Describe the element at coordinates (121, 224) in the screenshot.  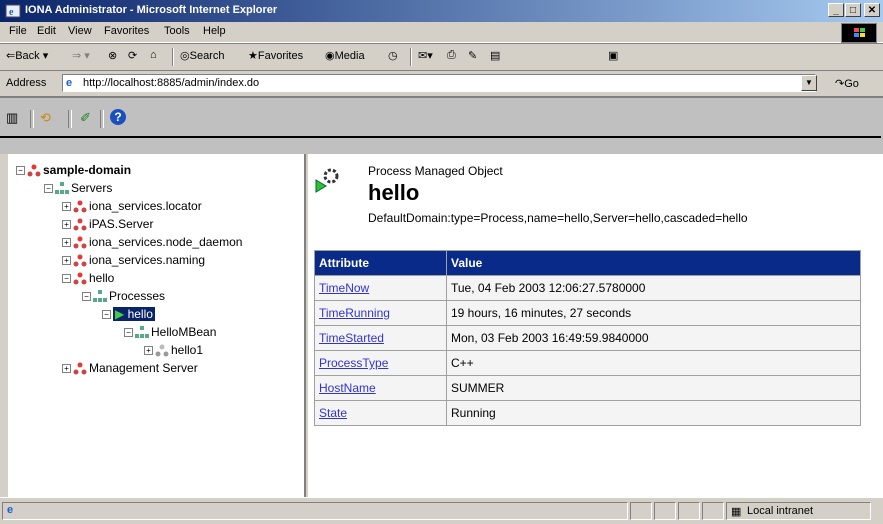
I see `tree-label: iPAS.Server` at that location.